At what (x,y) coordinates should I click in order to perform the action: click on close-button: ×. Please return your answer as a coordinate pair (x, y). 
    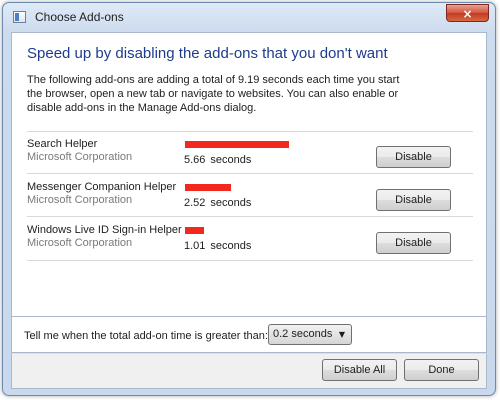
    Looking at the image, I should click on (467, 13).